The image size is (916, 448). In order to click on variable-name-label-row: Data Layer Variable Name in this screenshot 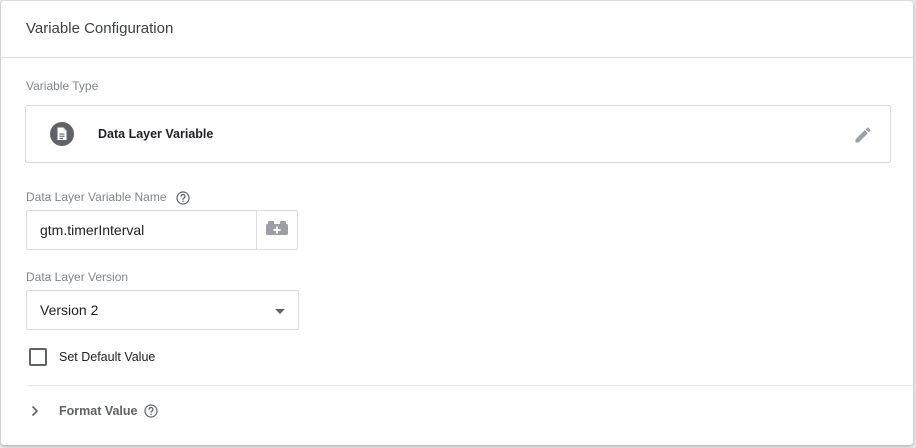, I will do `click(108, 197)`.